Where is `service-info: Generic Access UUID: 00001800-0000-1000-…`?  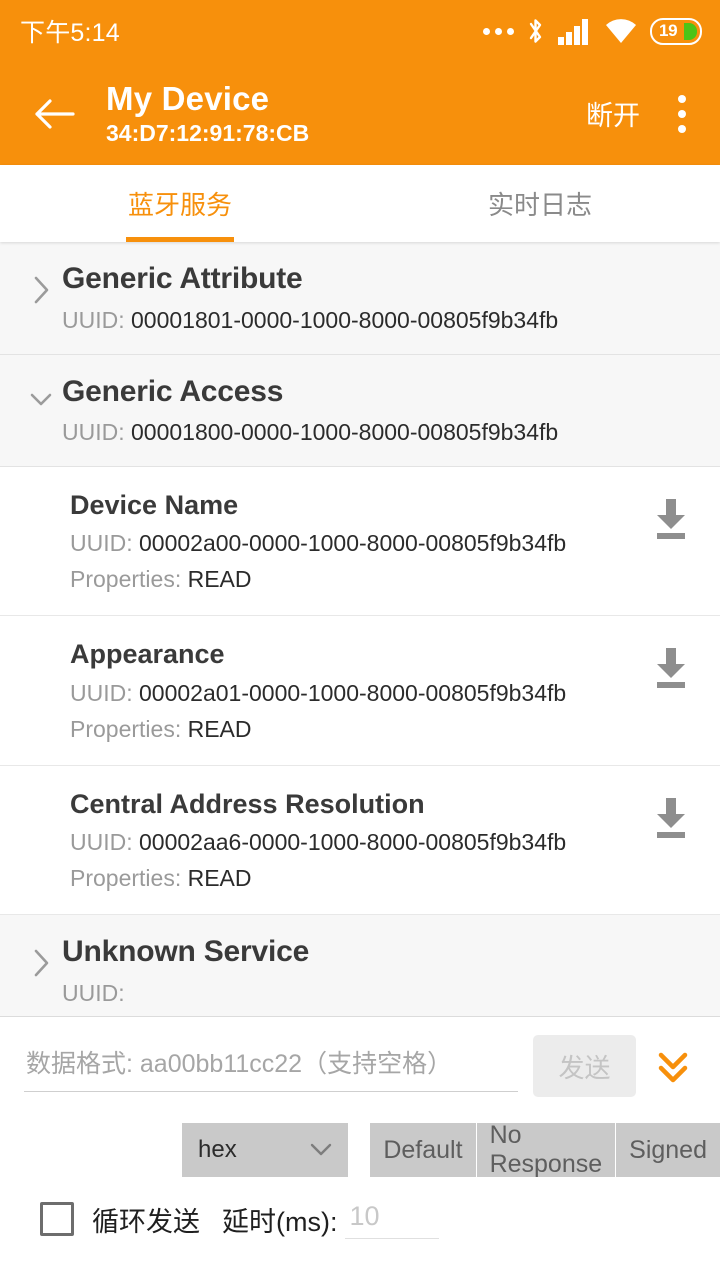 service-info: Generic Access UUID: 00001800-0000-1000-… is located at coordinates (381, 410).